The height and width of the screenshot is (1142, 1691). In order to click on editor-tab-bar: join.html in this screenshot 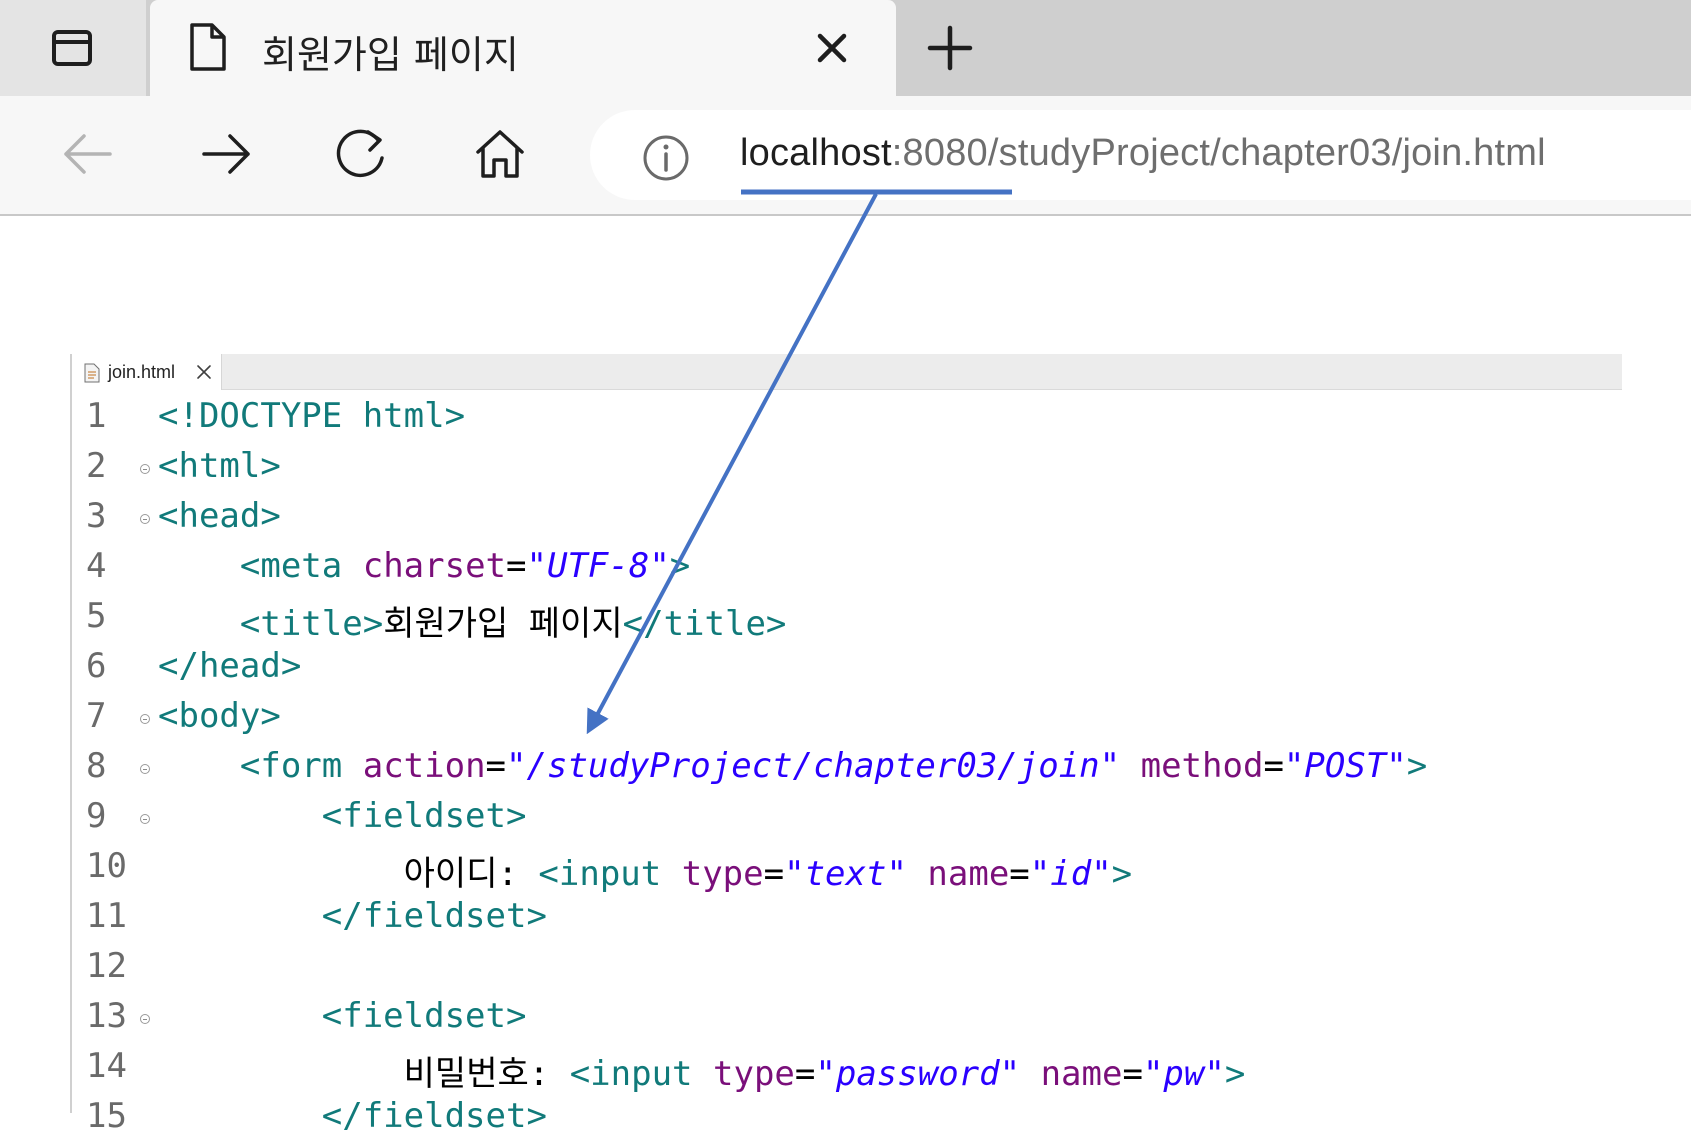, I will do `click(847, 372)`.